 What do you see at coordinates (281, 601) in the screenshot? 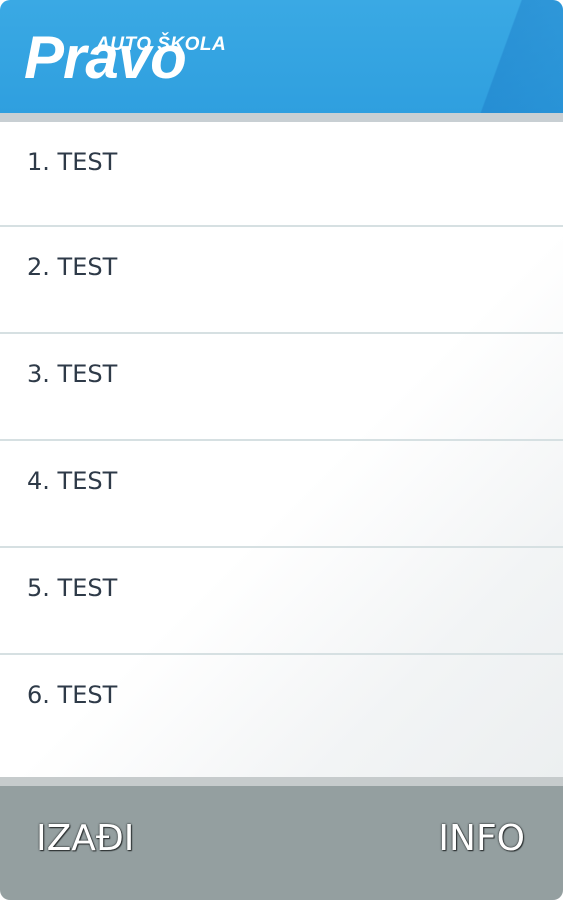
I see `list-item-test-5: 5. TEST` at bounding box center [281, 601].